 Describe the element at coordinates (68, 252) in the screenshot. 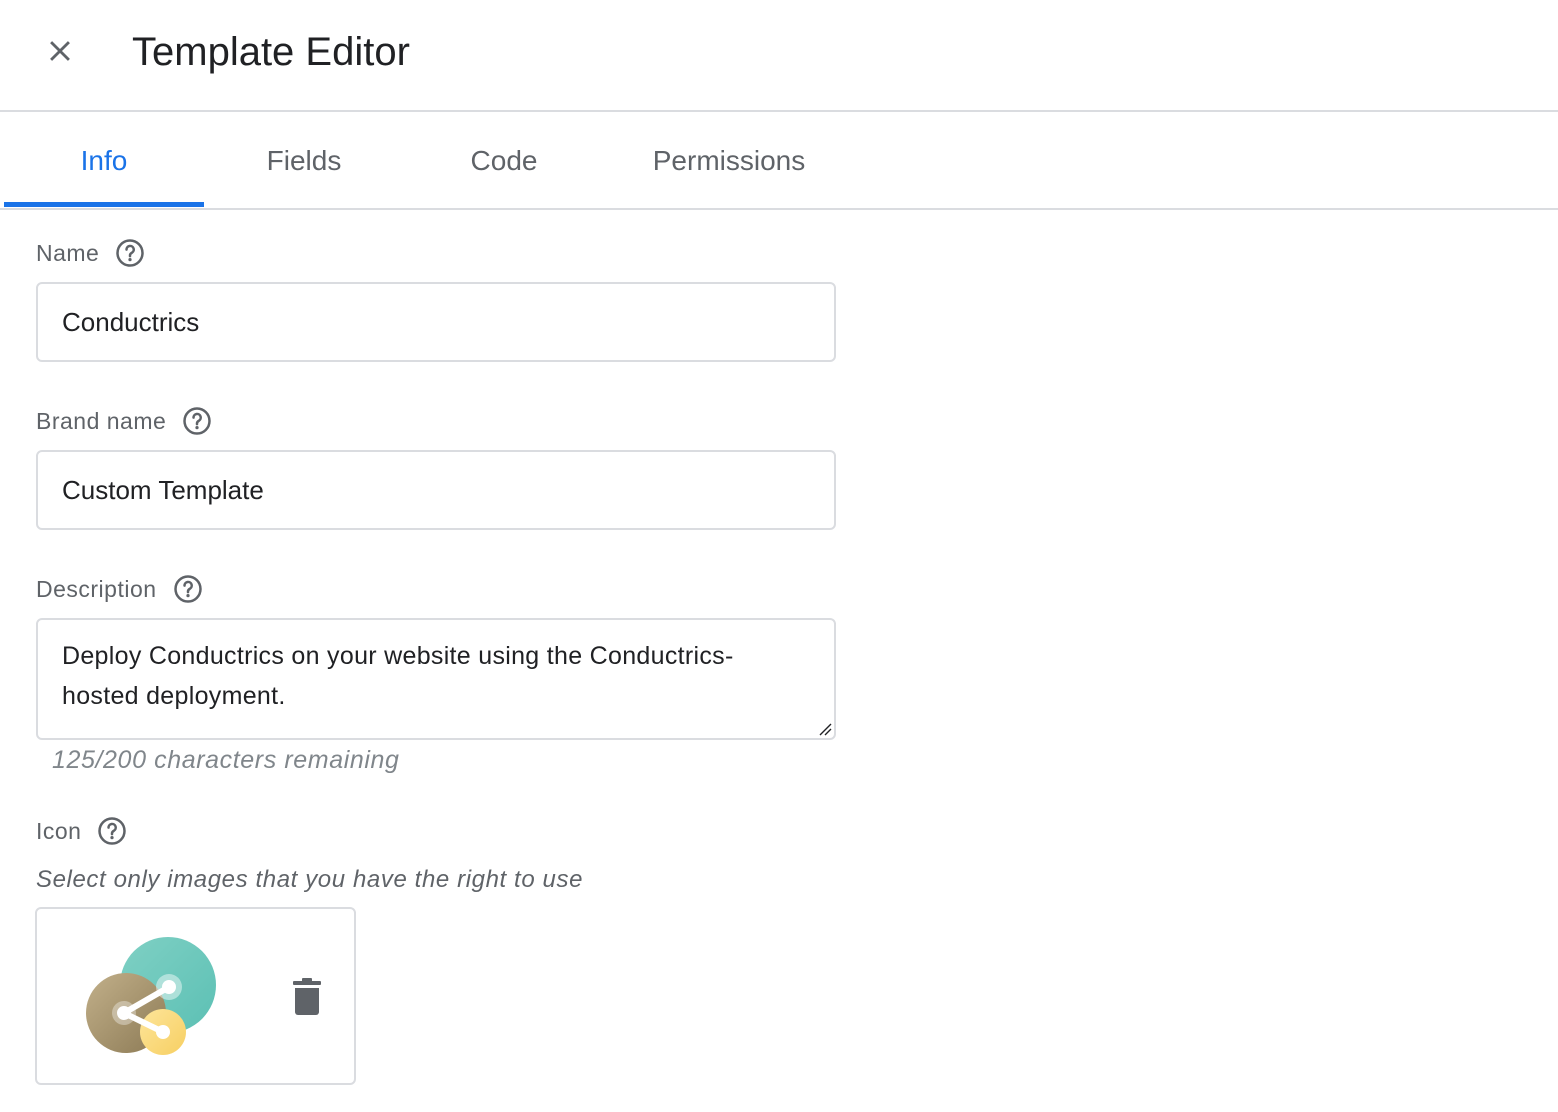

I see `name-label: Name` at that location.